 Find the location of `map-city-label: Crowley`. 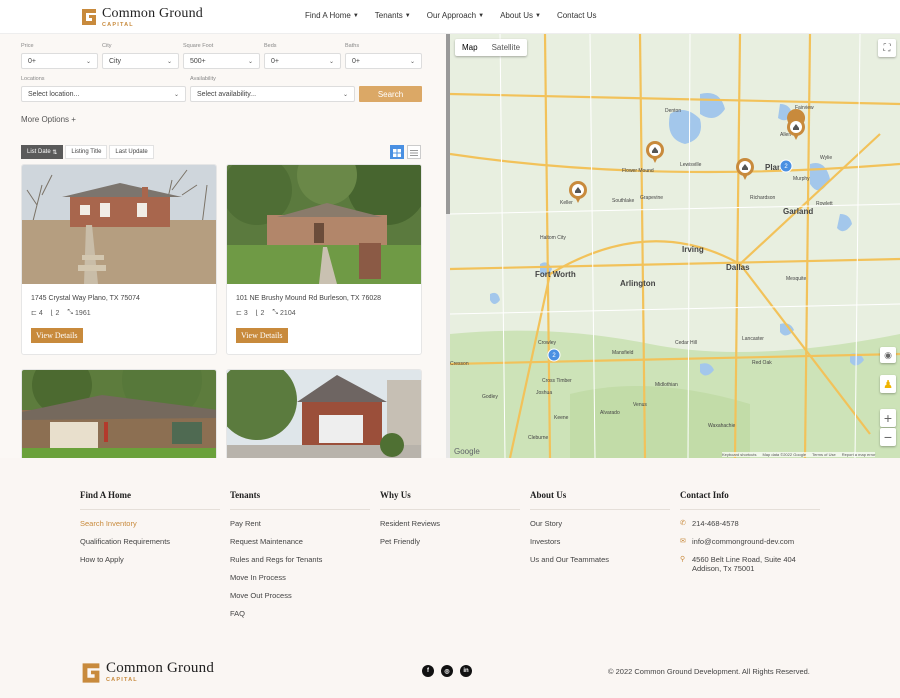

map-city-label: Crowley is located at coordinates (547, 343).